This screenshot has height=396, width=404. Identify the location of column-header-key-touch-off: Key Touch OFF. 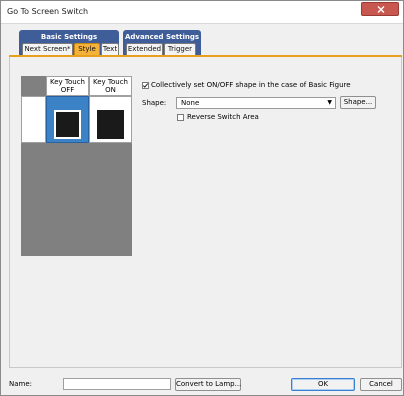
(67, 86).